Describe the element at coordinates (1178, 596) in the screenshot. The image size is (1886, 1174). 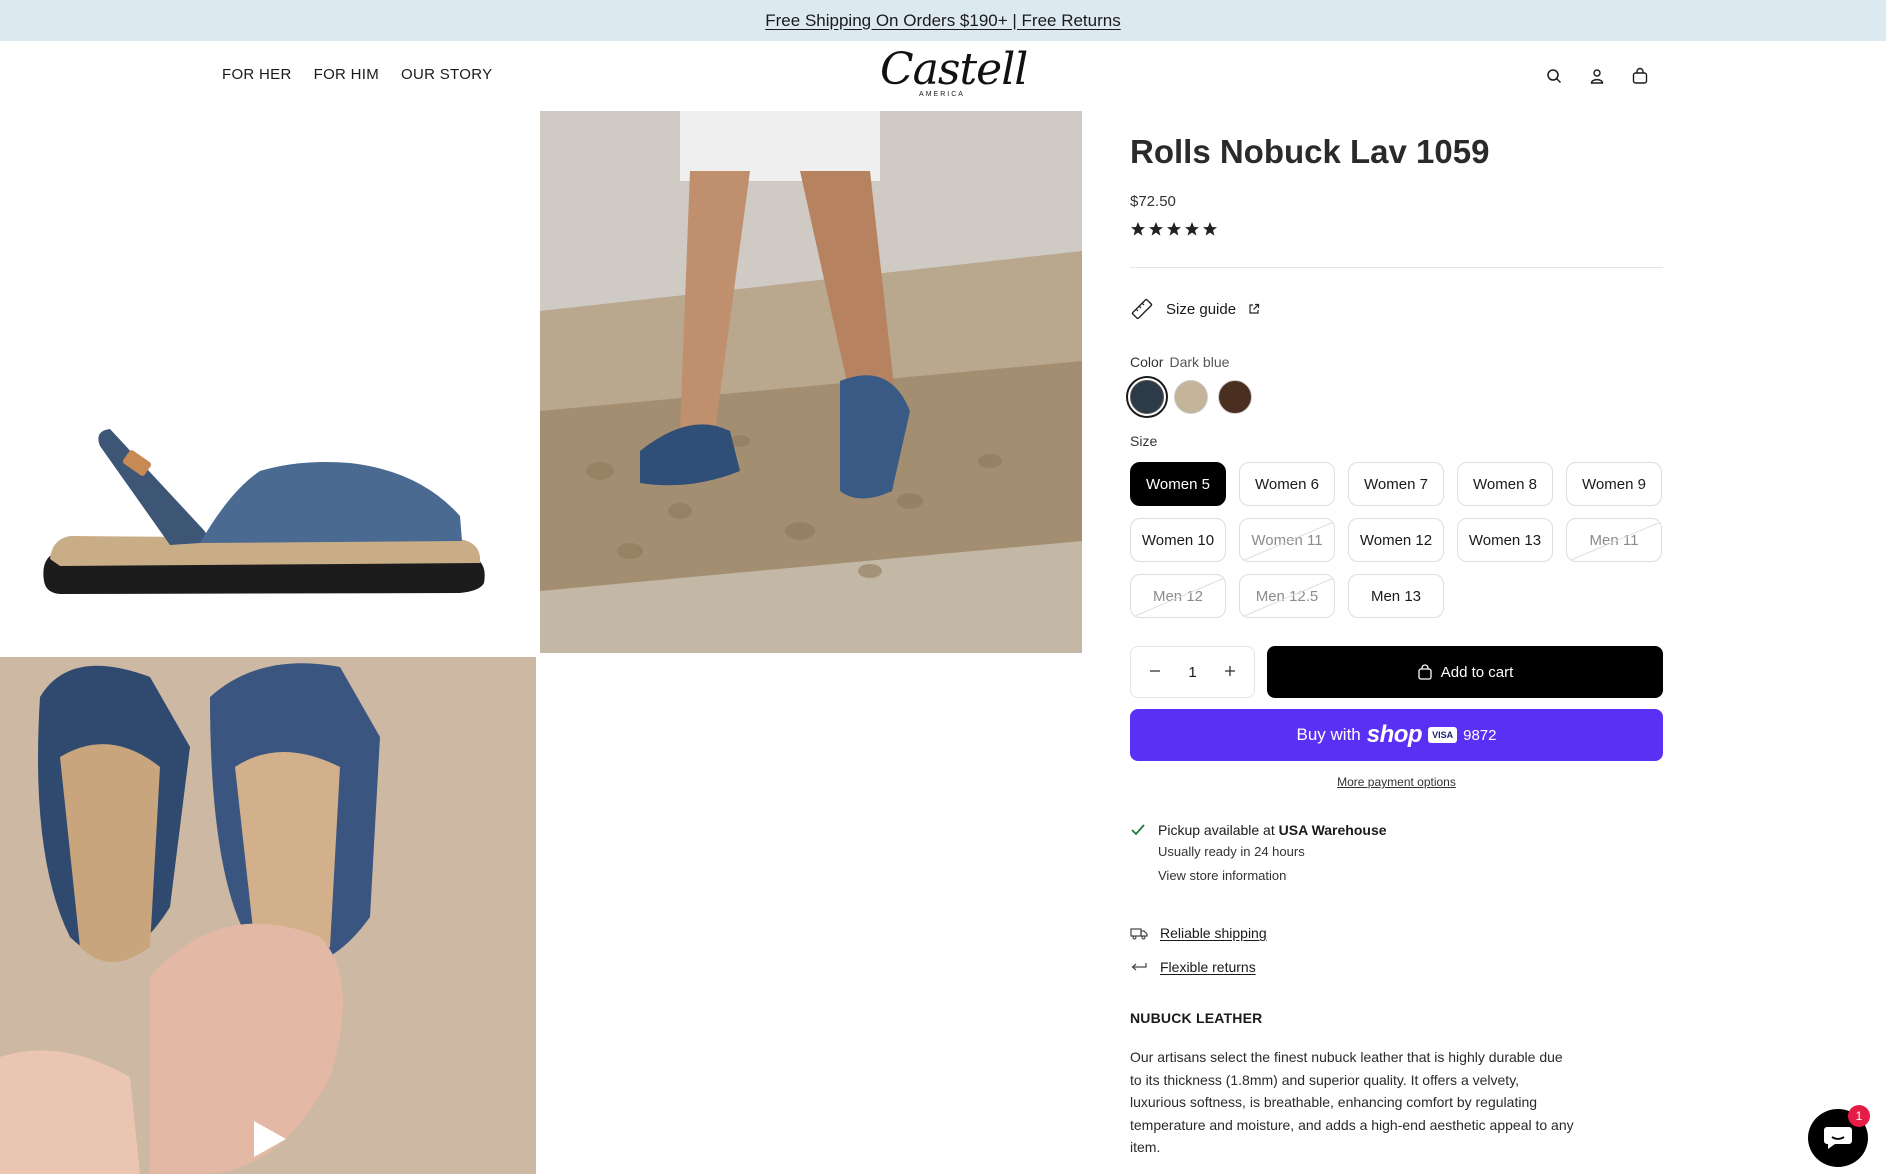
I see `size-option: Men 12` at that location.